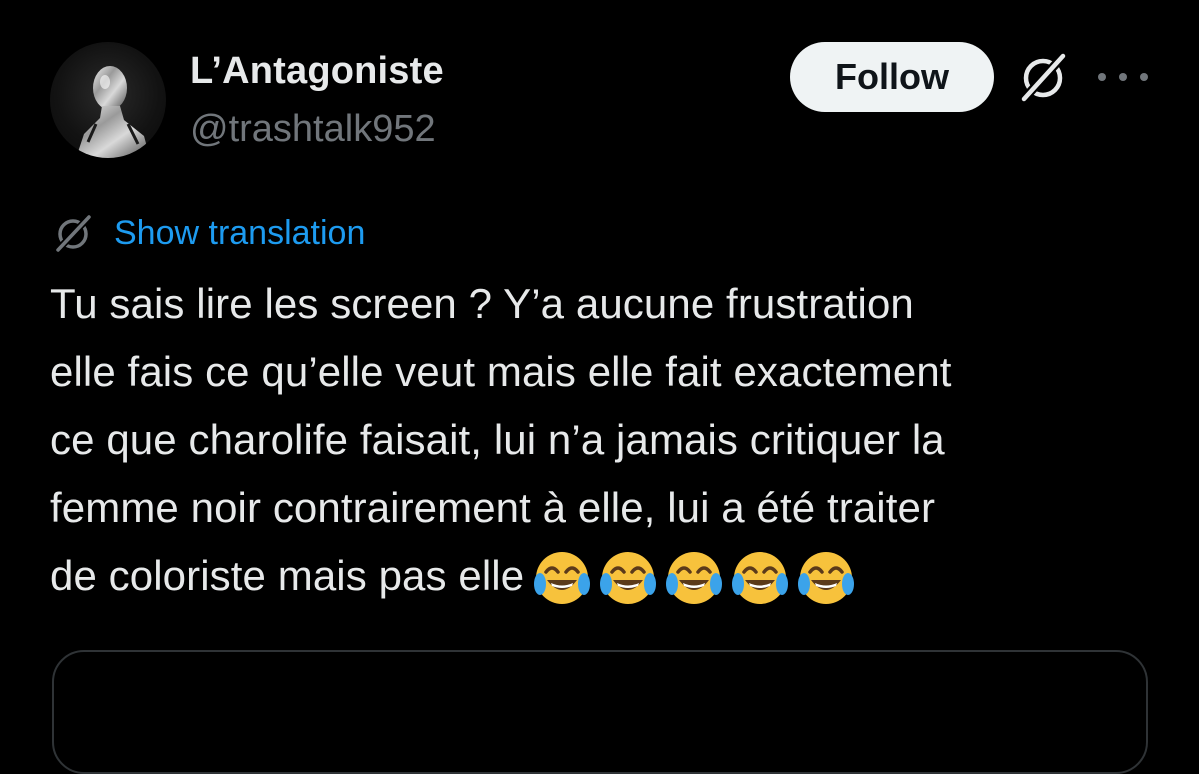 The height and width of the screenshot is (774, 1199). Describe the element at coordinates (113, 112) in the screenshot. I see `avatar-silver-figure-icon` at that location.